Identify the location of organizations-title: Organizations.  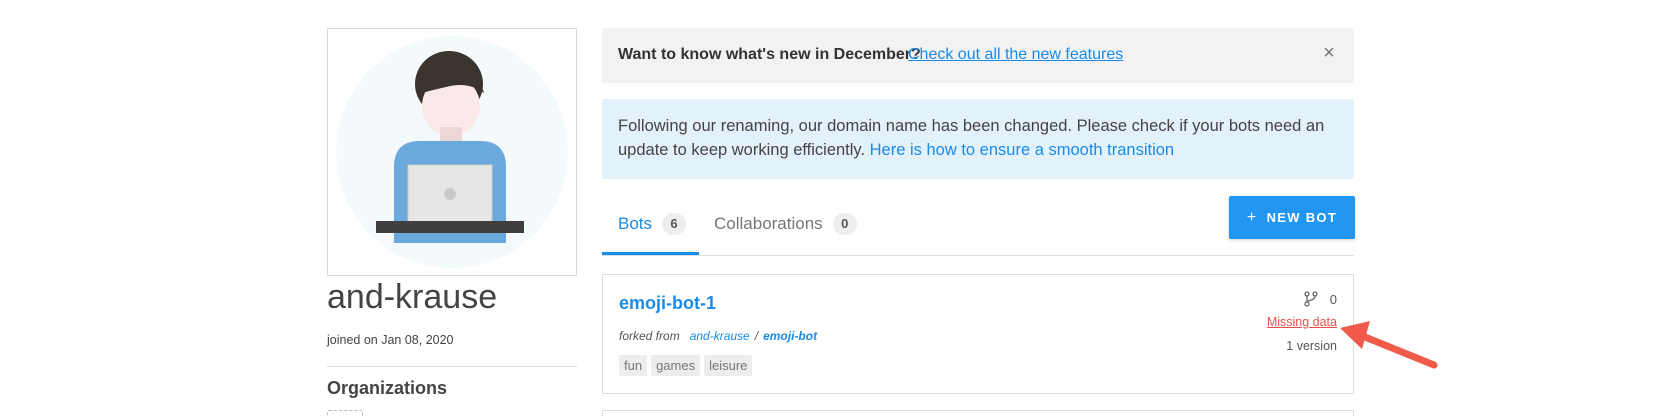
(387, 388).